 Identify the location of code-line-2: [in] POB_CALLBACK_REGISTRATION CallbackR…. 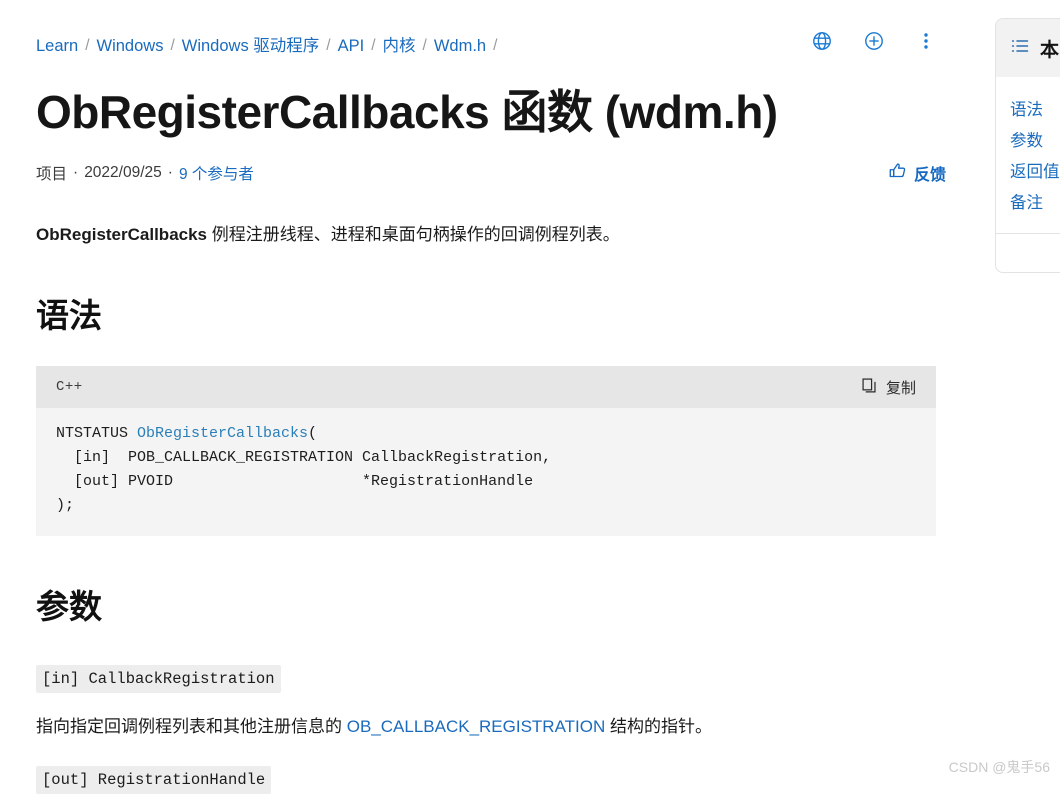
(304, 457).